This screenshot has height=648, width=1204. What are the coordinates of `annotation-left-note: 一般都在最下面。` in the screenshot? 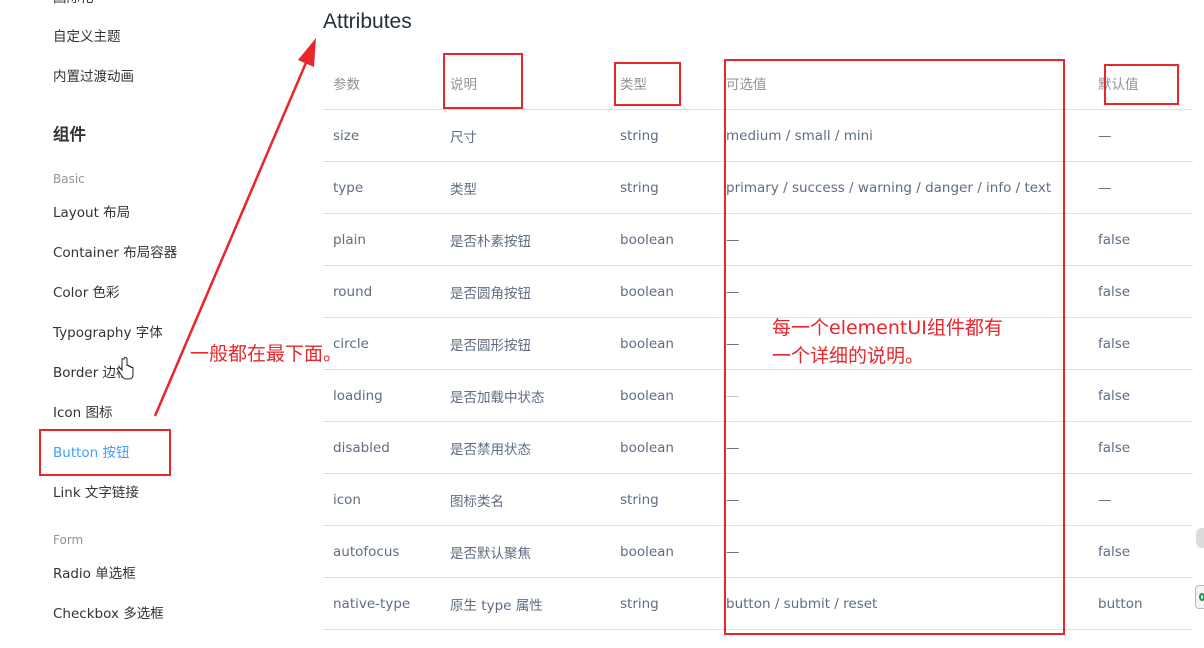 It's located at (266, 354).